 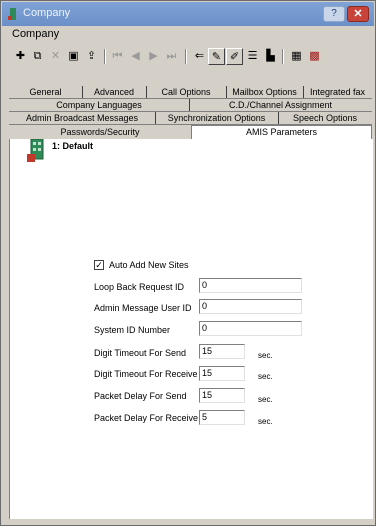 I want to click on tab-cd-channel-assignment: C.D./Channel Assignment, so click(x=280, y=105).